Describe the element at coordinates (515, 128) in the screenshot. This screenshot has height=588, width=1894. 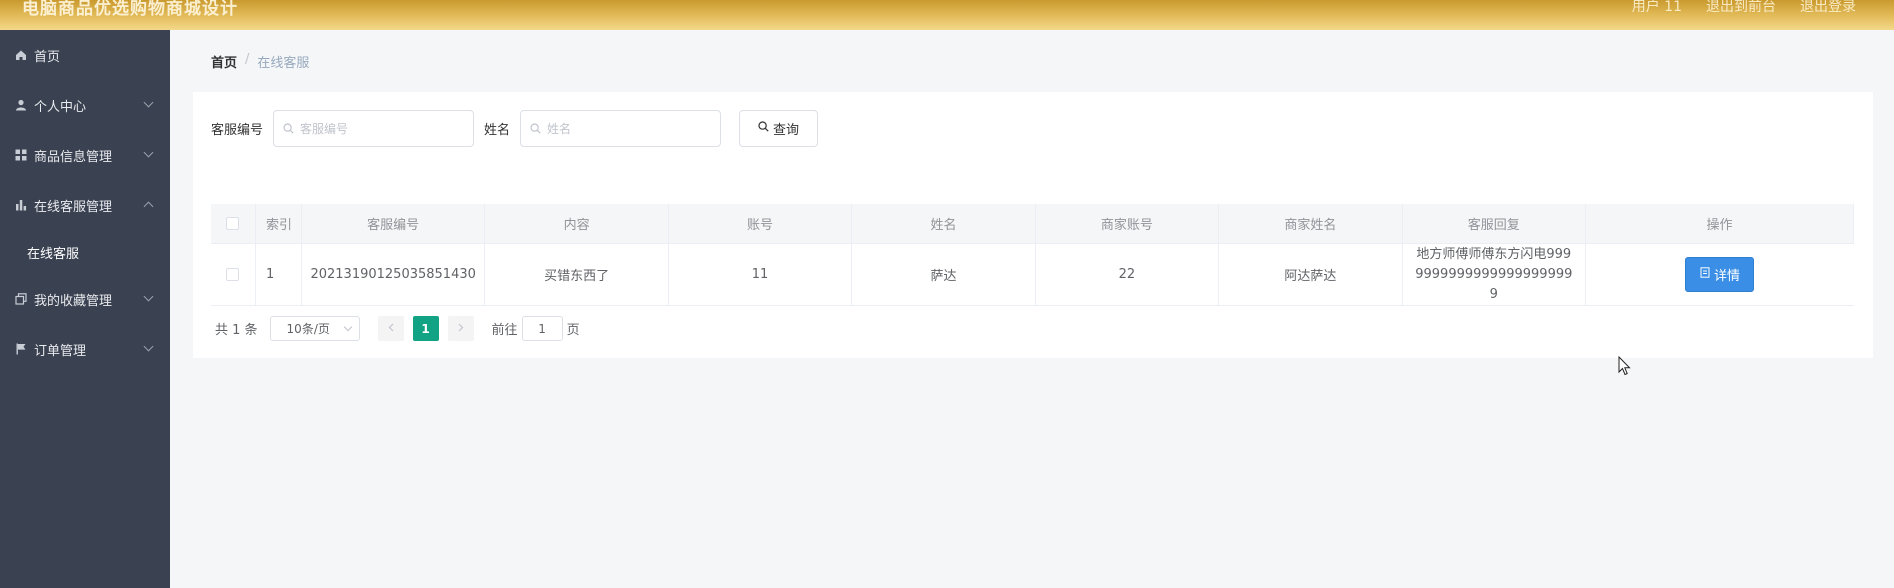
I see `search-form: 客服编号 姓名 查询` at that location.